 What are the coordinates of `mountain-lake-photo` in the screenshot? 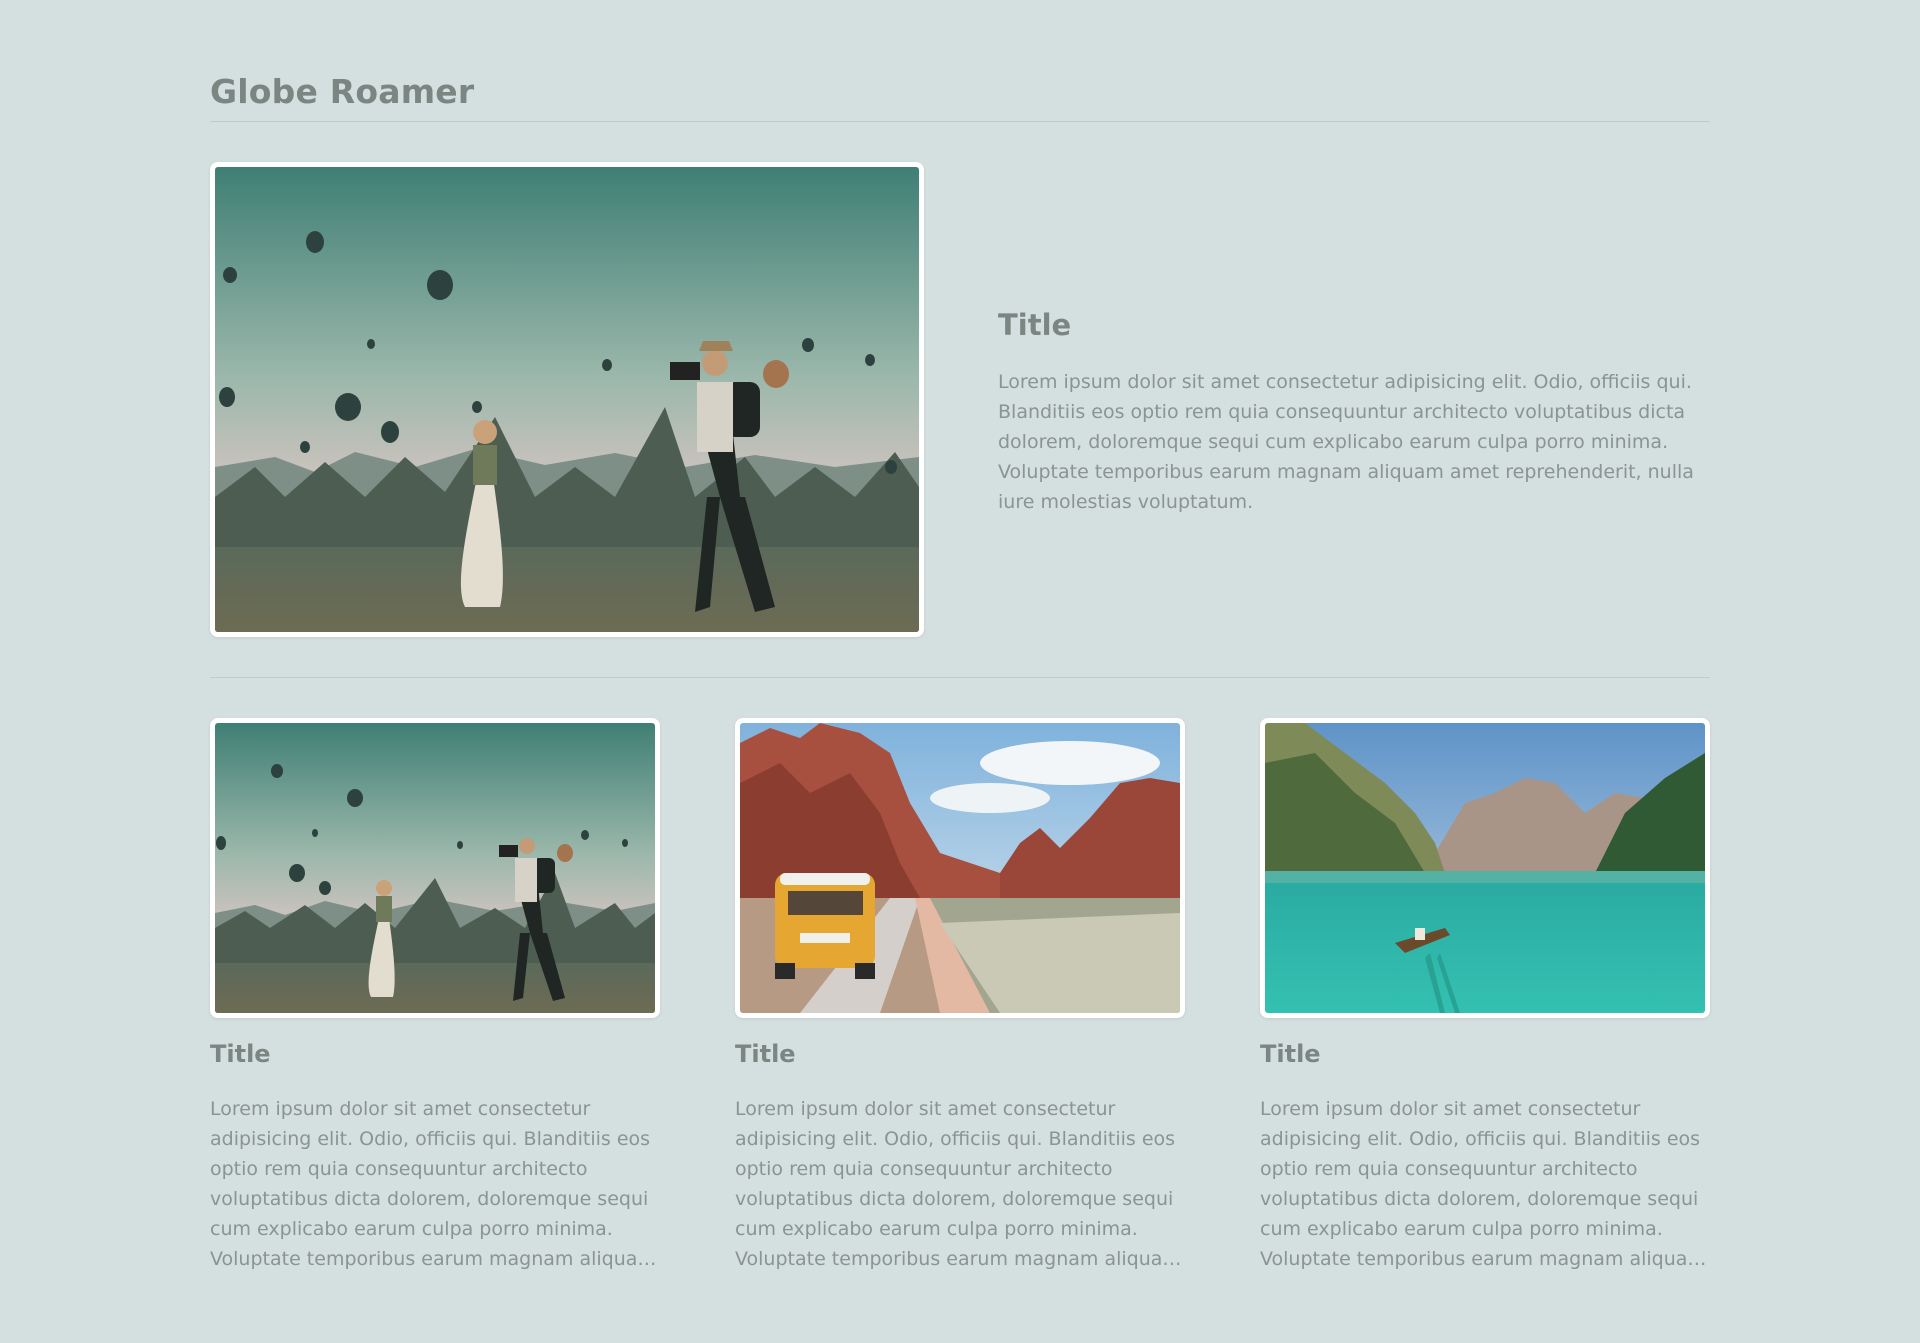 It's located at (1485, 868).